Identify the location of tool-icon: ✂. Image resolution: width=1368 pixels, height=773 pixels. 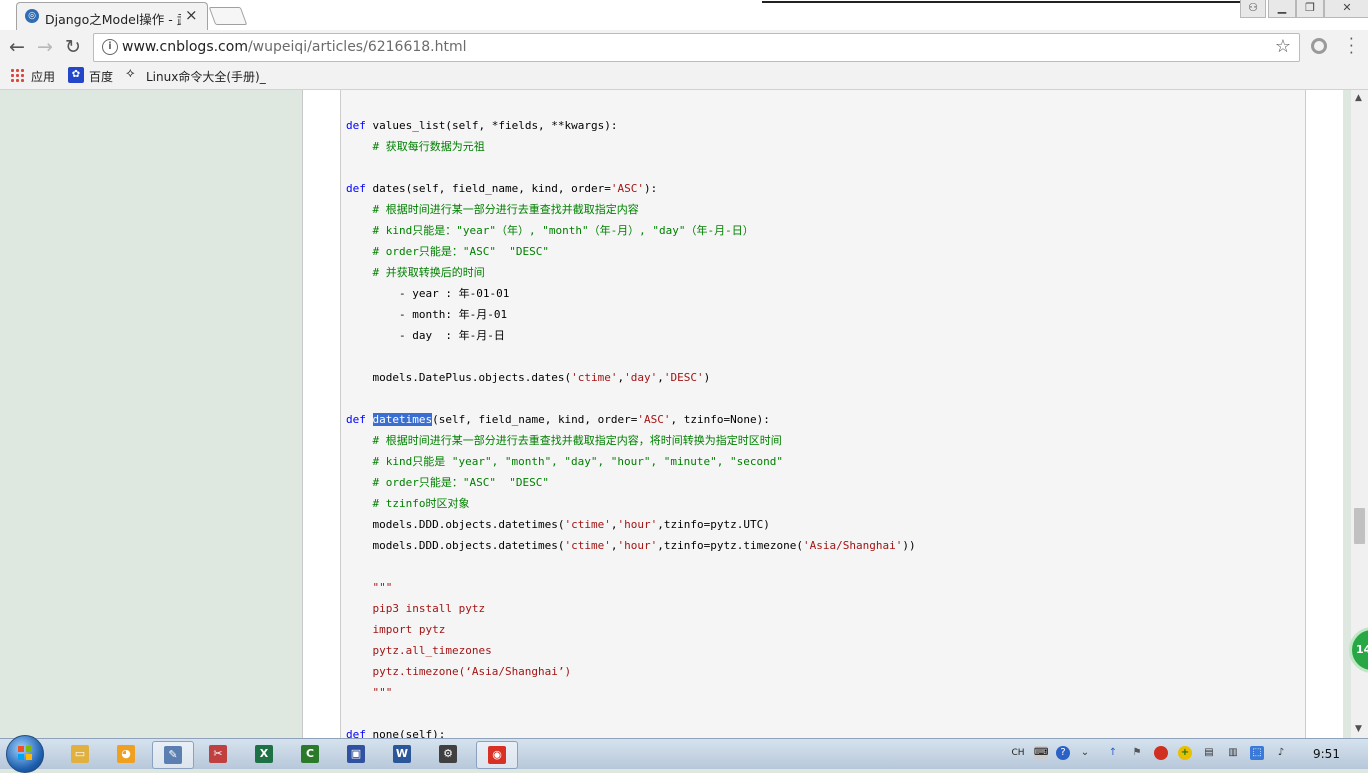
(218, 754).